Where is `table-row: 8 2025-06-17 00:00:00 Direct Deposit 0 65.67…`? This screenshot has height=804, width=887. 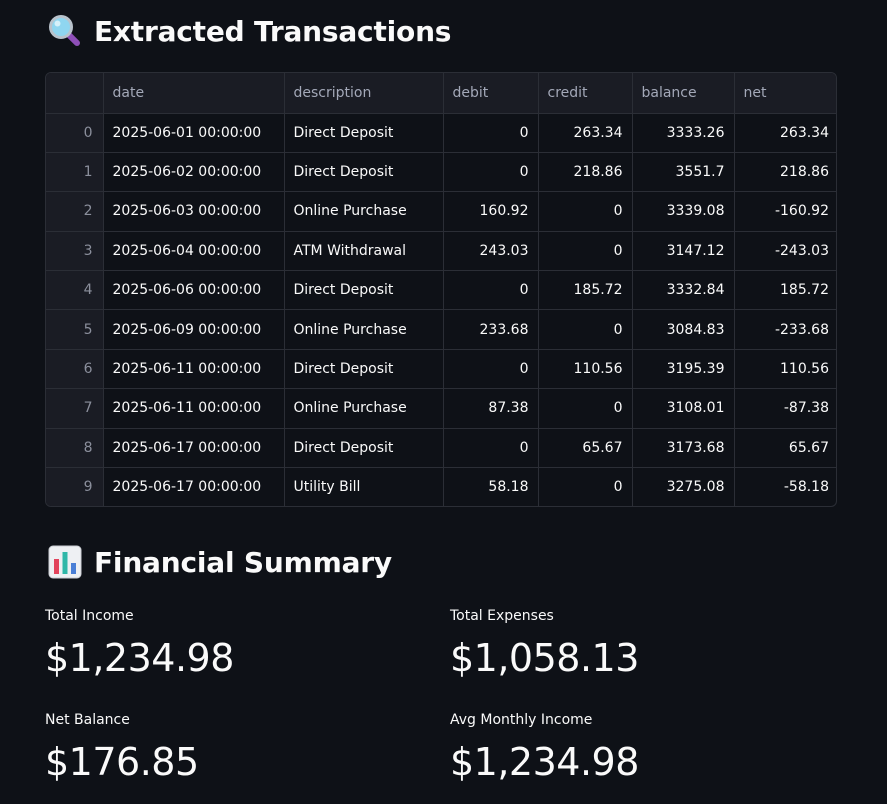 table-row: 8 2025-06-17 00:00:00 Direct Deposit 0 65.67… is located at coordinates (441, 448).